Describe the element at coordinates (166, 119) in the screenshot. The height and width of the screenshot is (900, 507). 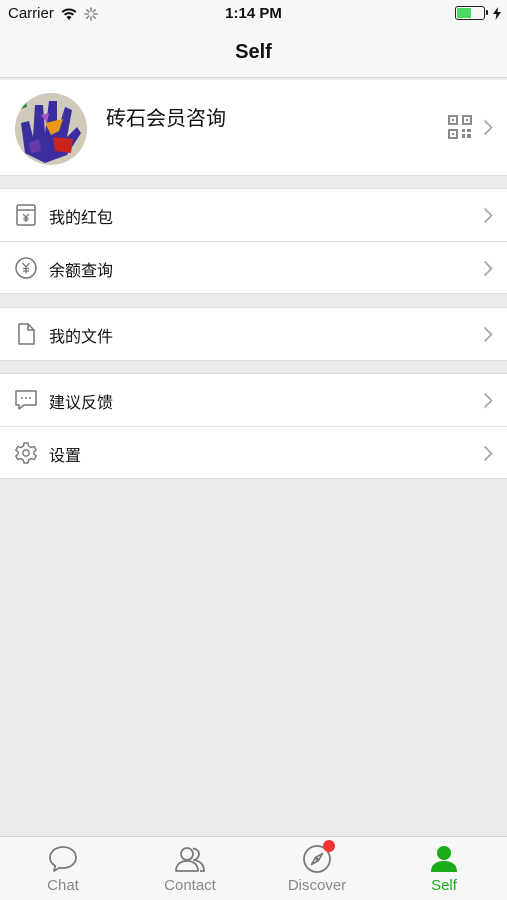
I see `profile-name: 砖石会员咨询` at that location.